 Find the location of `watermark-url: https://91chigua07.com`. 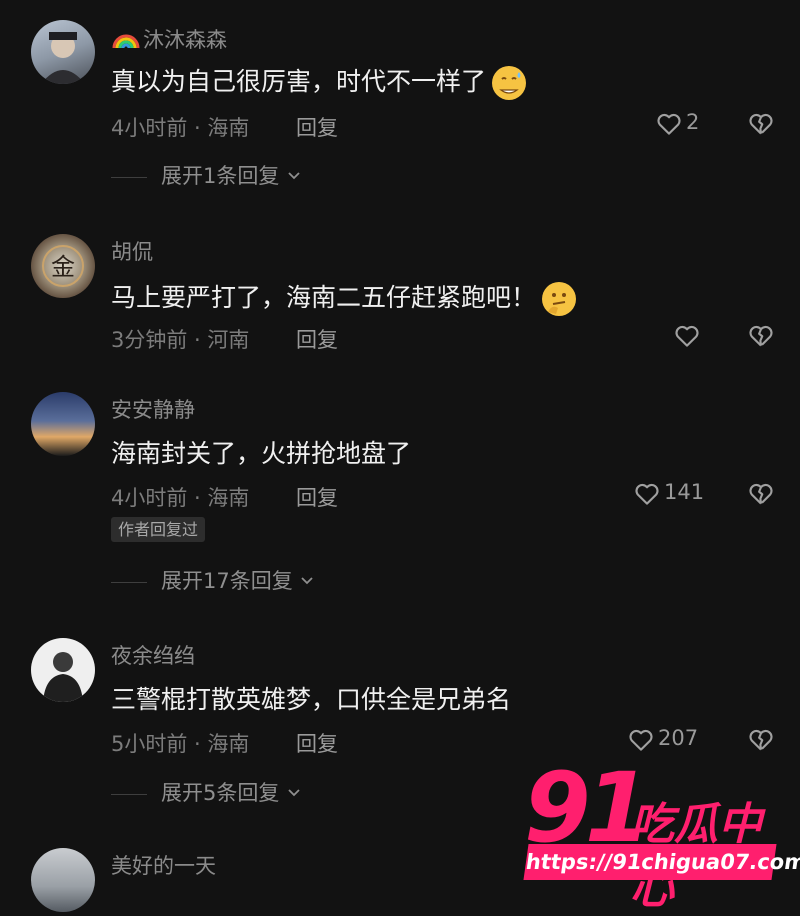

watermark-url: https://91chigua07.com is located at coordinates (661, 862).